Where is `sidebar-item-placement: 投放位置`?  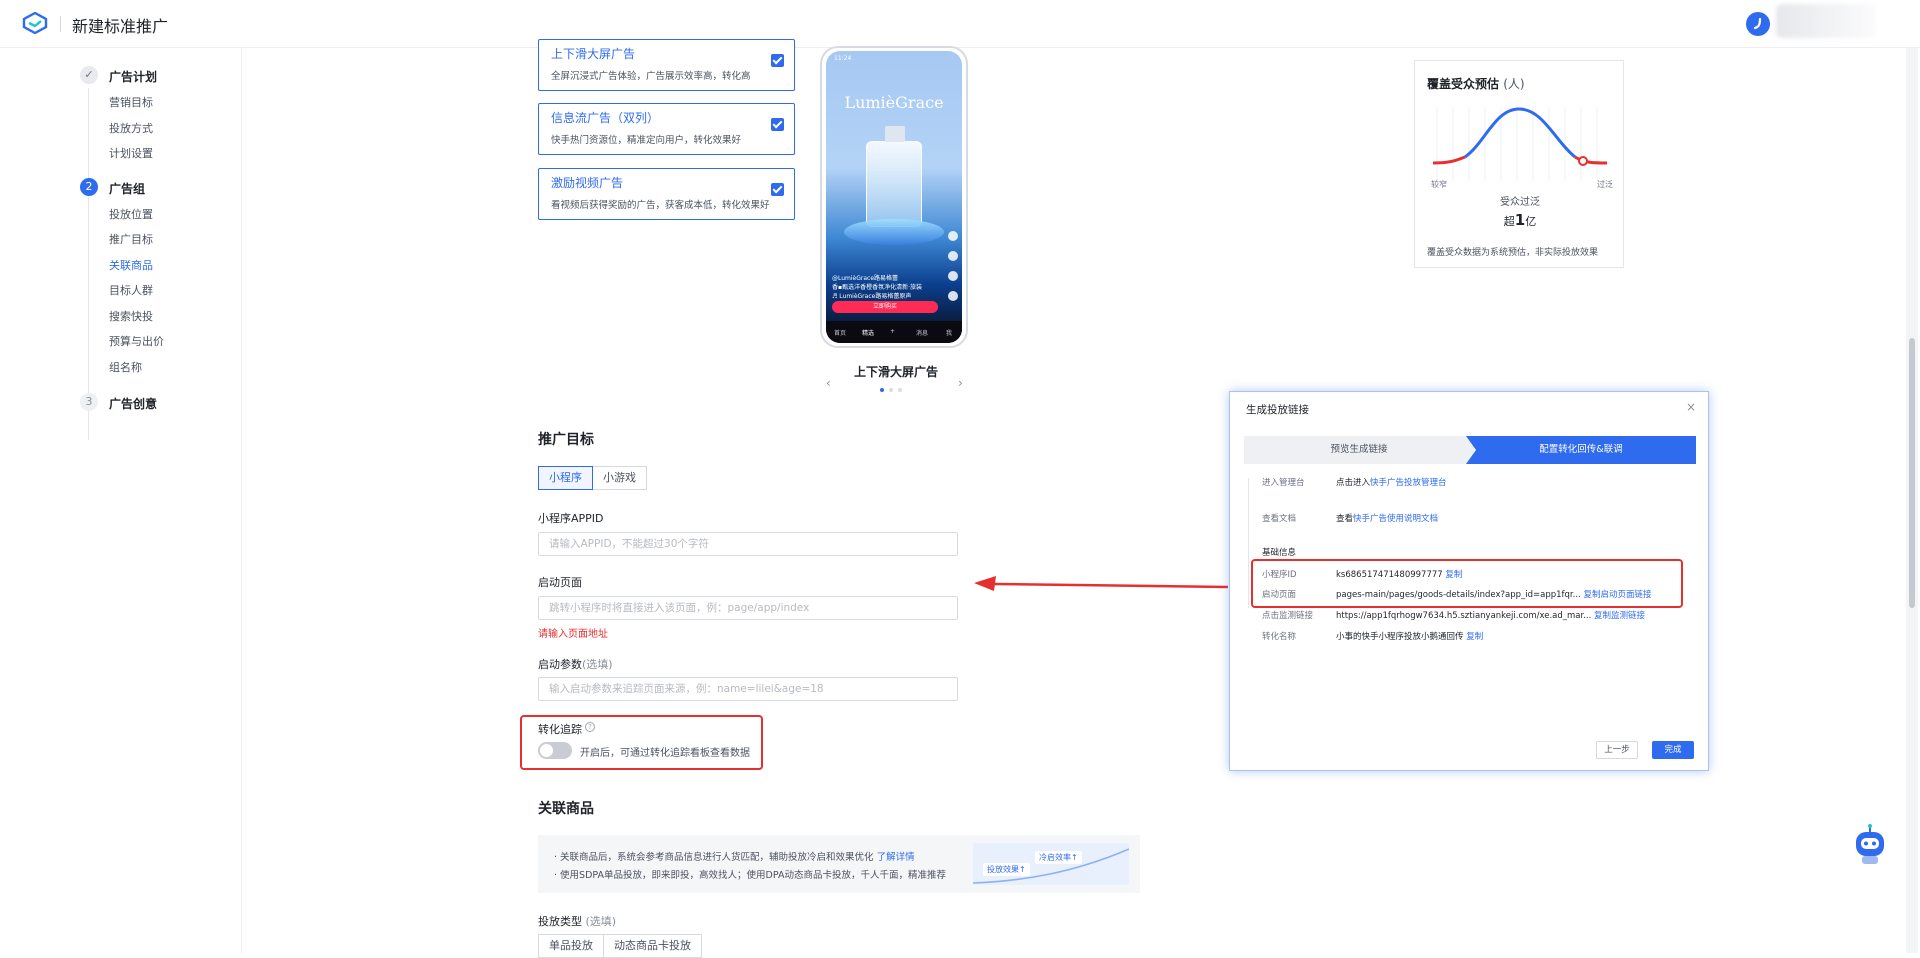
sidebar-item-placement: 投放位置 is located at coordinates (131, 214).